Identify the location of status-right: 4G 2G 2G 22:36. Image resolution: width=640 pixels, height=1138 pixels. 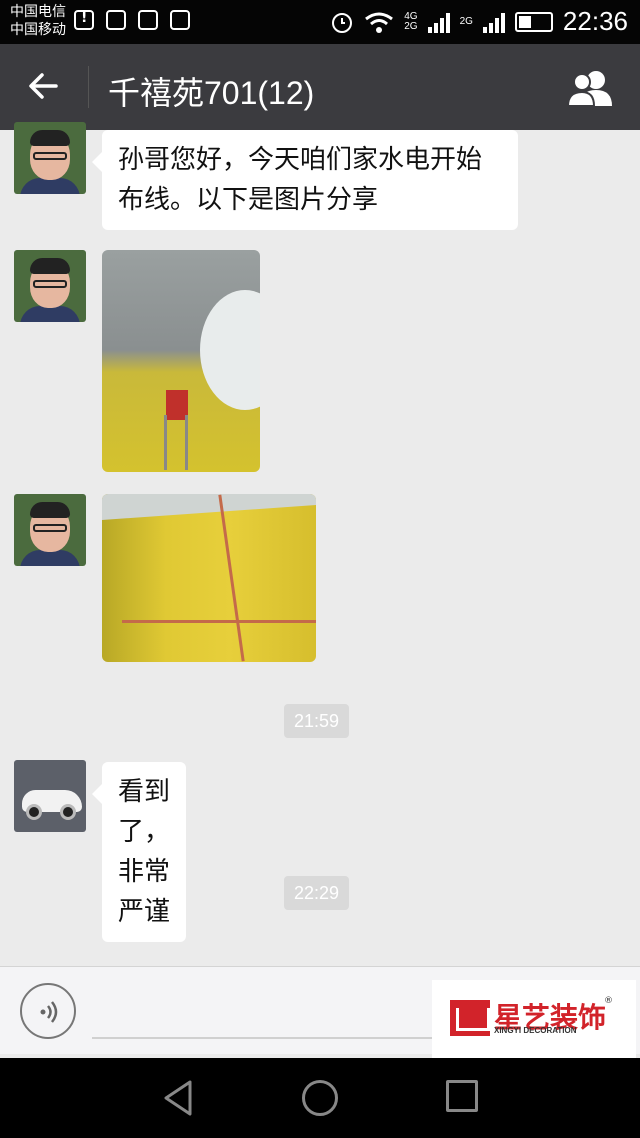
(479, 21).